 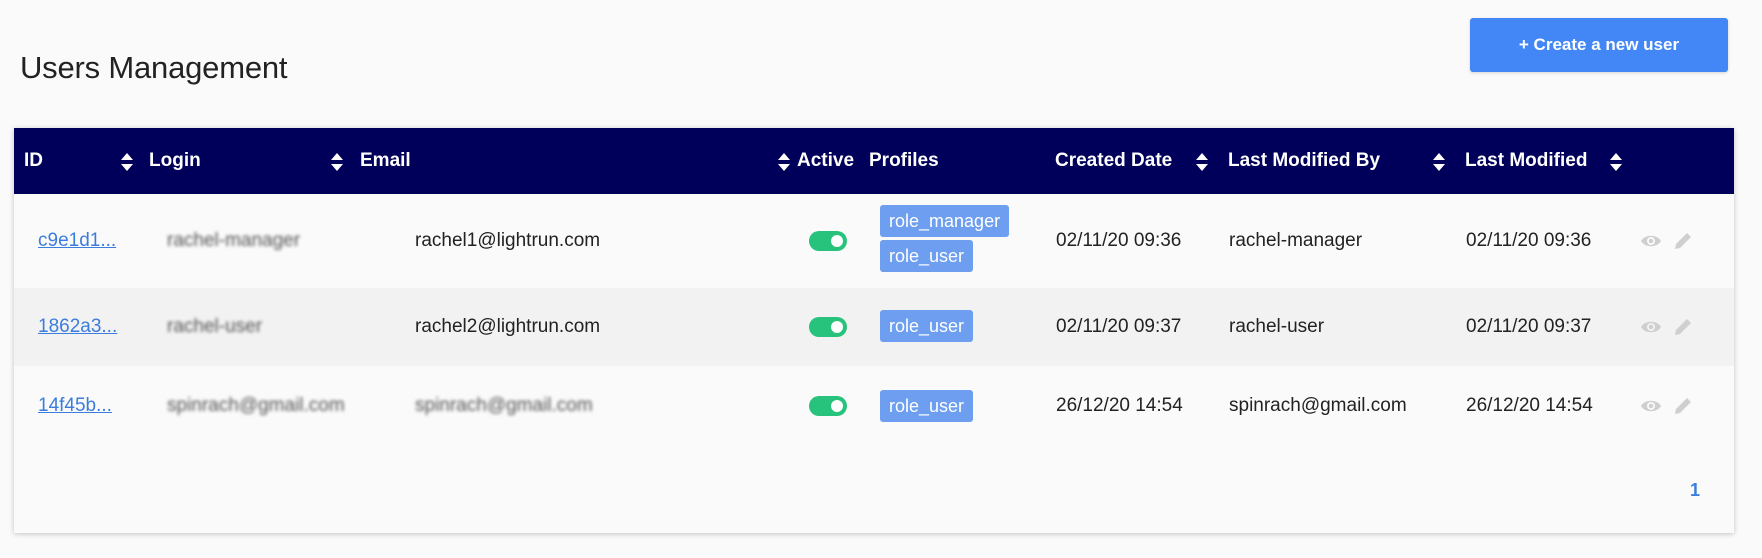 What do you see at coordinates (215, 326) in the screenshot?
I see `user-login: rachel-user` at bounding box center [215, 326].